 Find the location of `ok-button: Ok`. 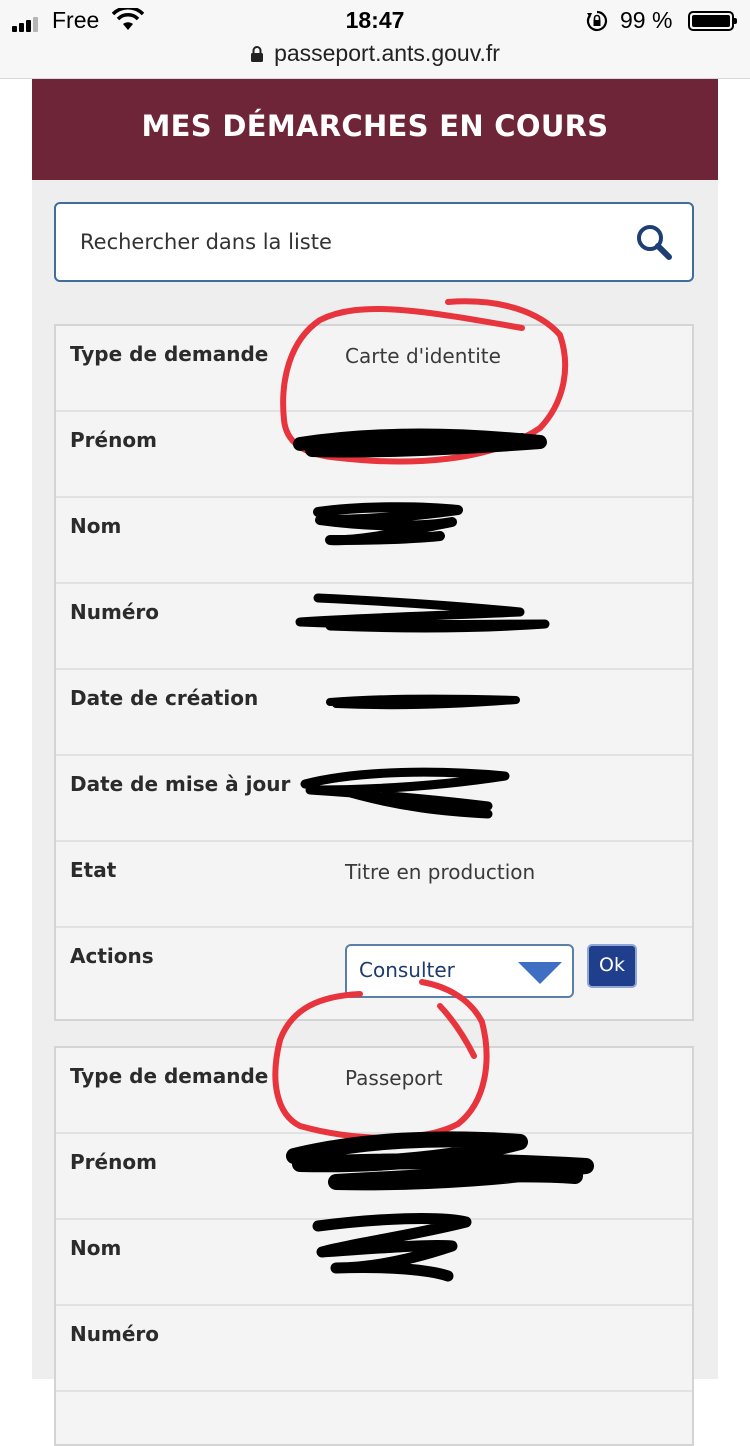

ok-button: Ok is located at coordinates (612, 966).